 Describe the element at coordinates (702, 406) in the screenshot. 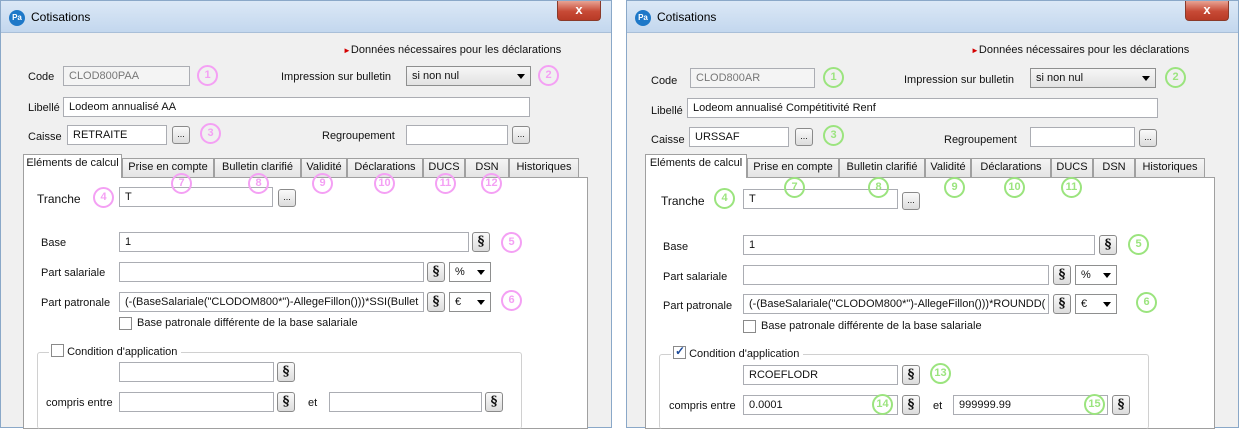

I see `compris-entre-label: compris entre` at that location.